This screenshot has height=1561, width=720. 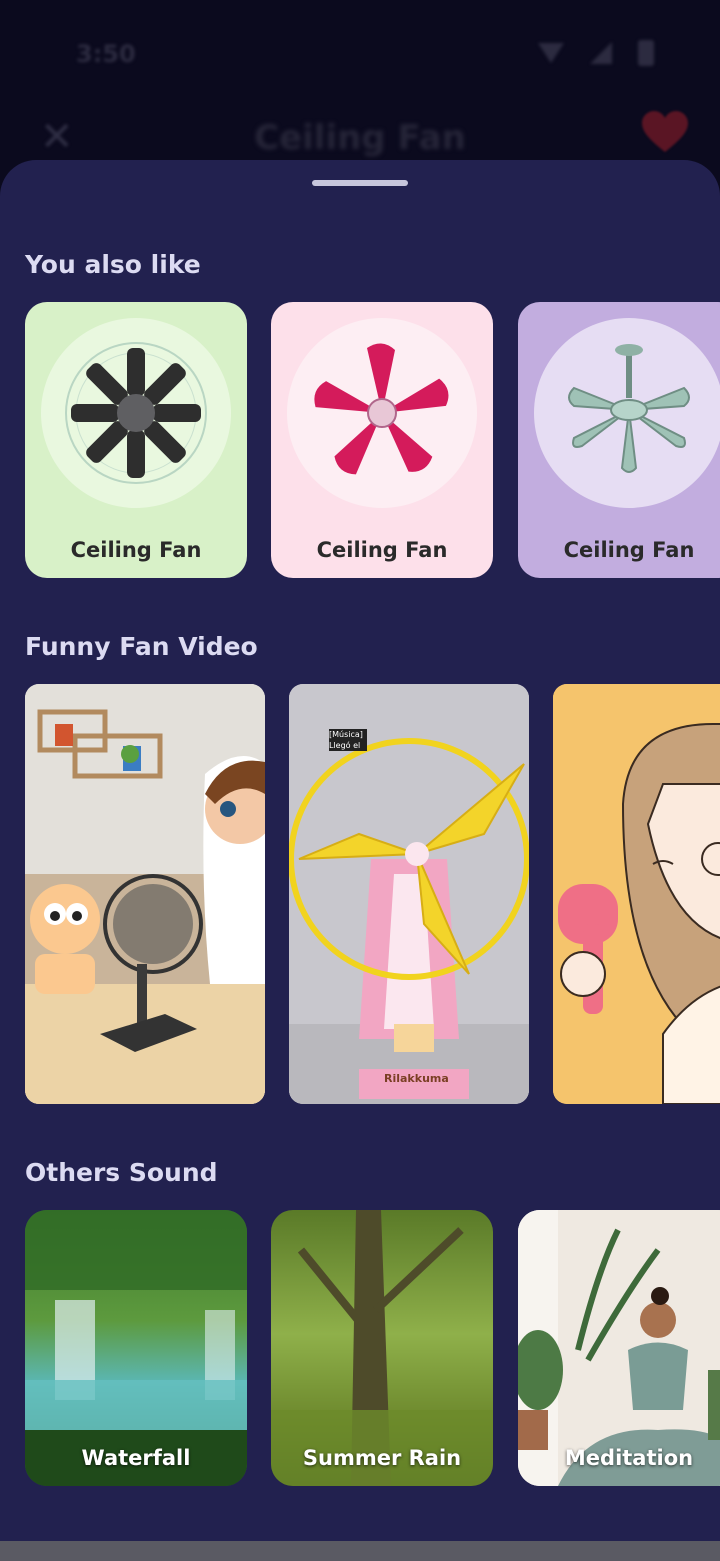 I want to click on cartoon-girl-image, so click(x=636, y=894).